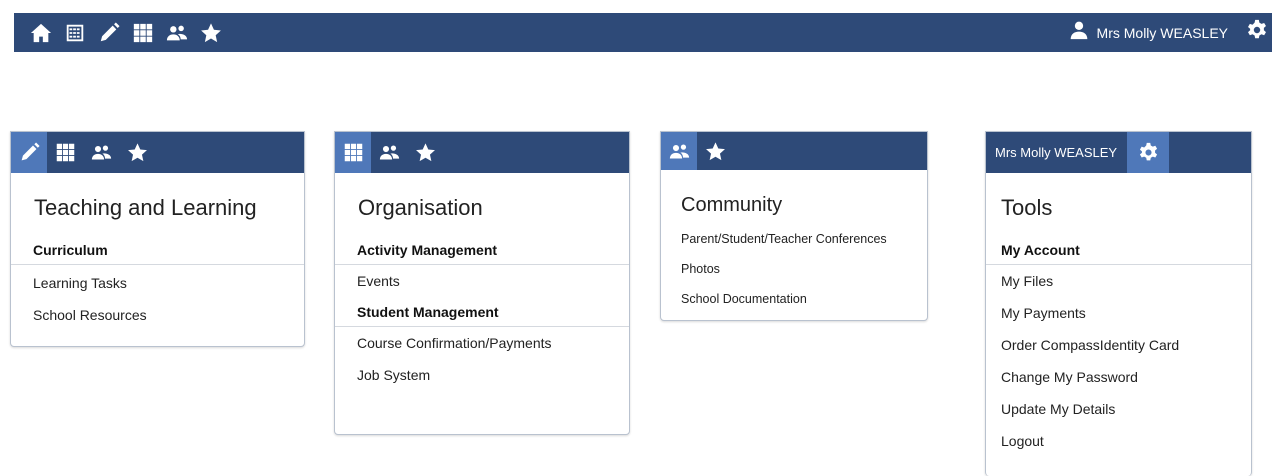 This screenshot has height=476, width=1272. I want to click on star-button, so click(211, 32).